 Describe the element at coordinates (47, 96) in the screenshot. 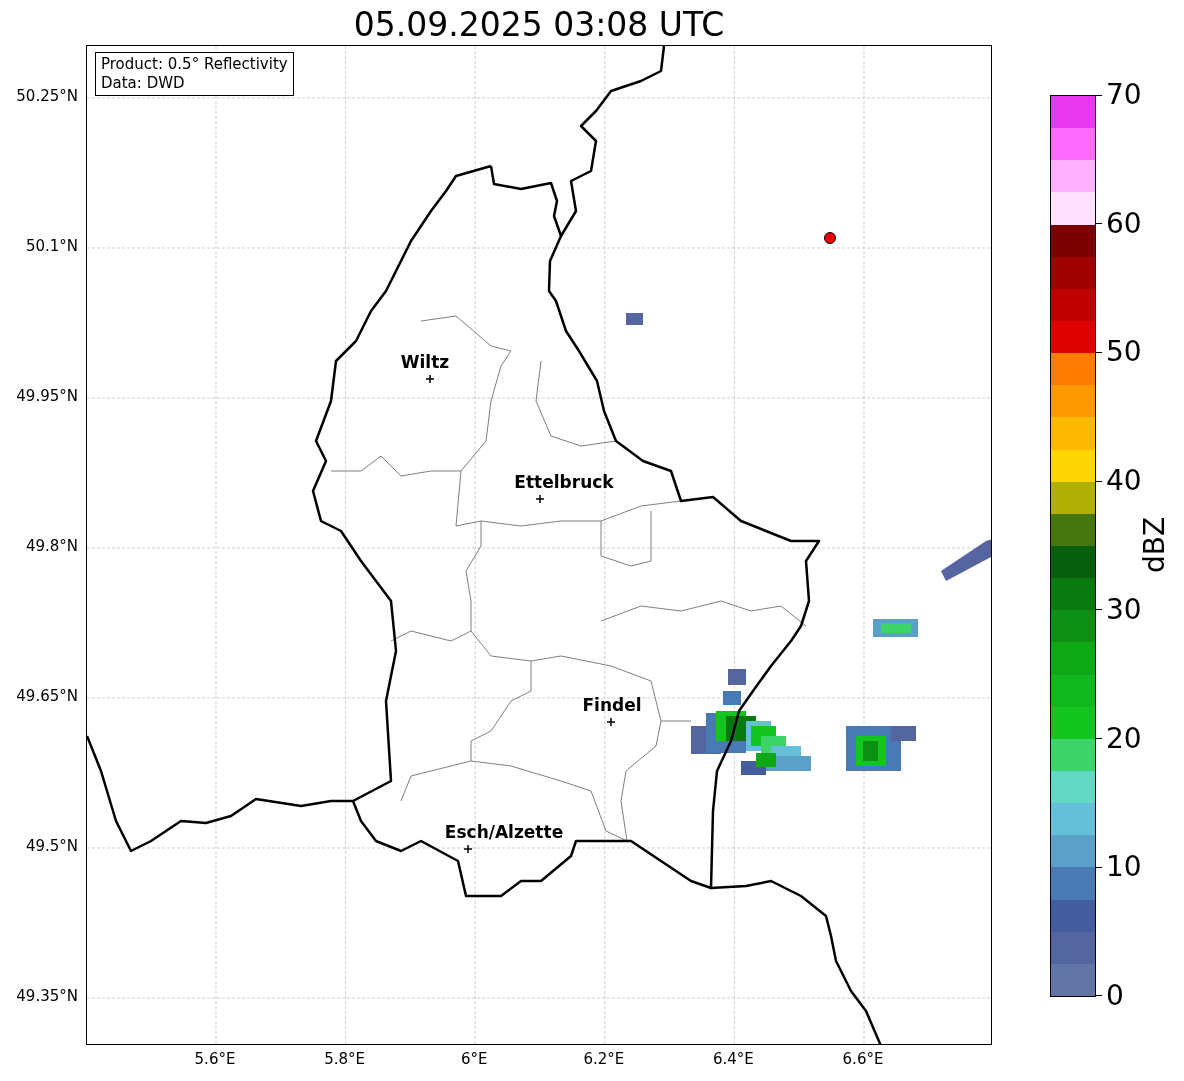

I see `latitude-label: 50.25°N` at that location.